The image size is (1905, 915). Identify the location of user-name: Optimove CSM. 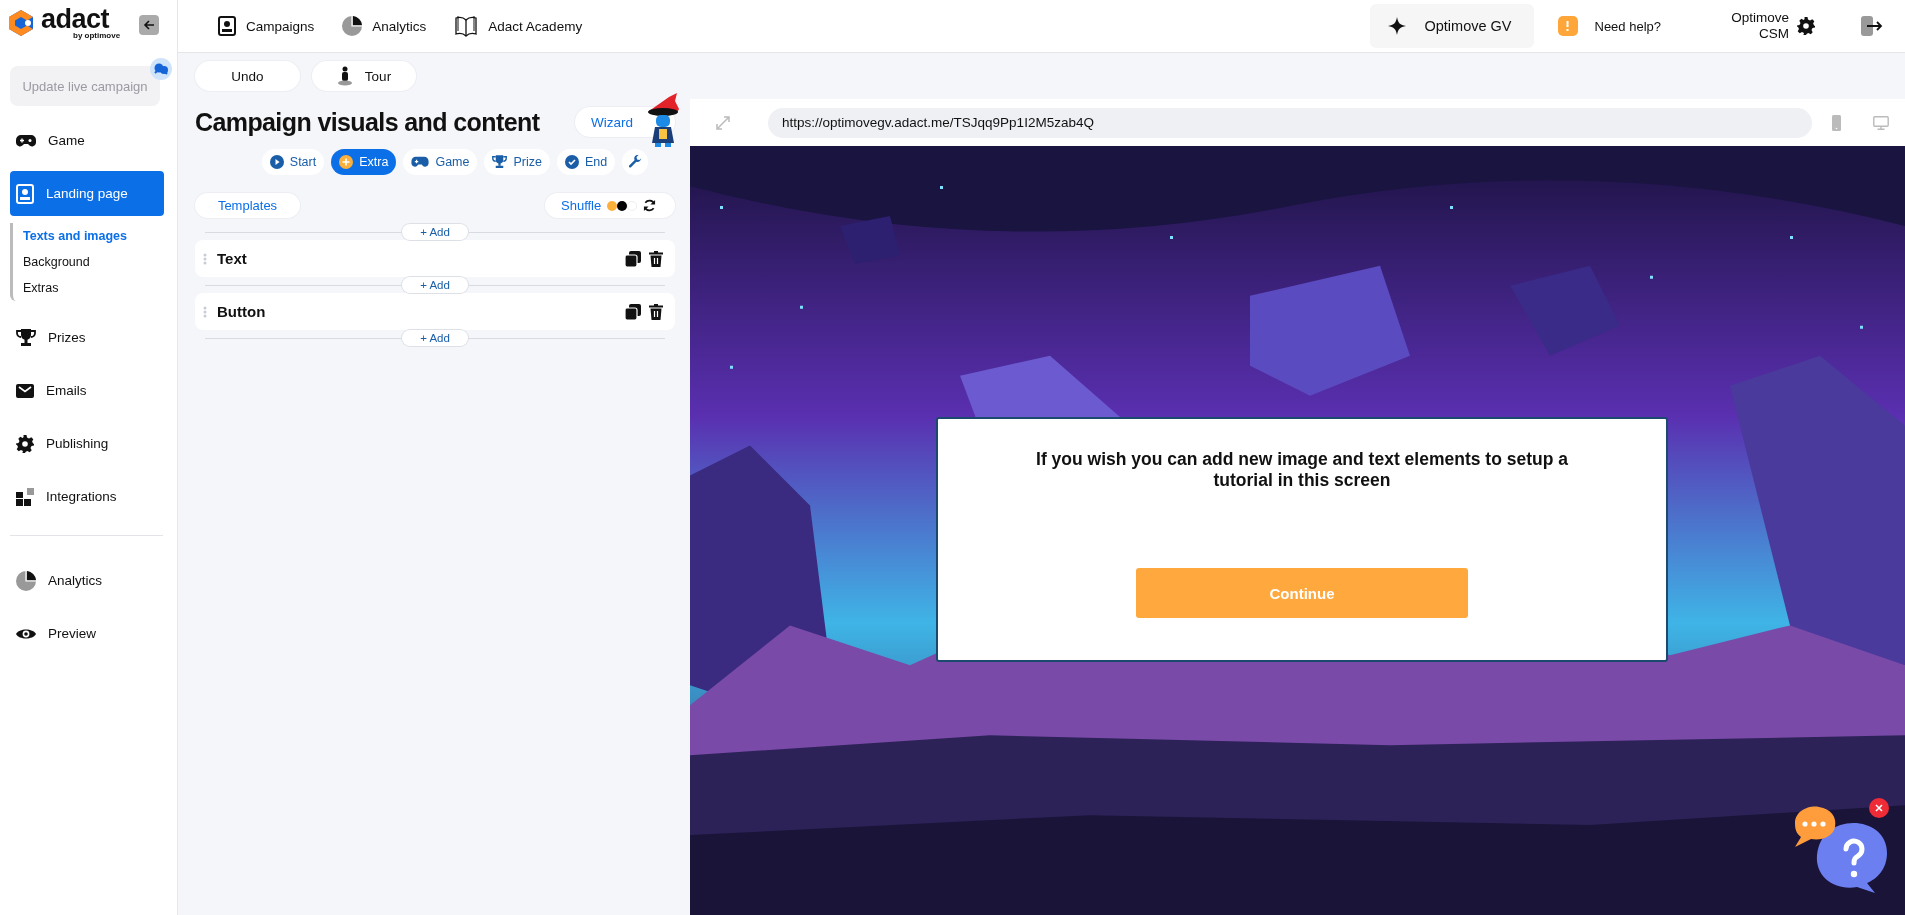
(1759, 26).